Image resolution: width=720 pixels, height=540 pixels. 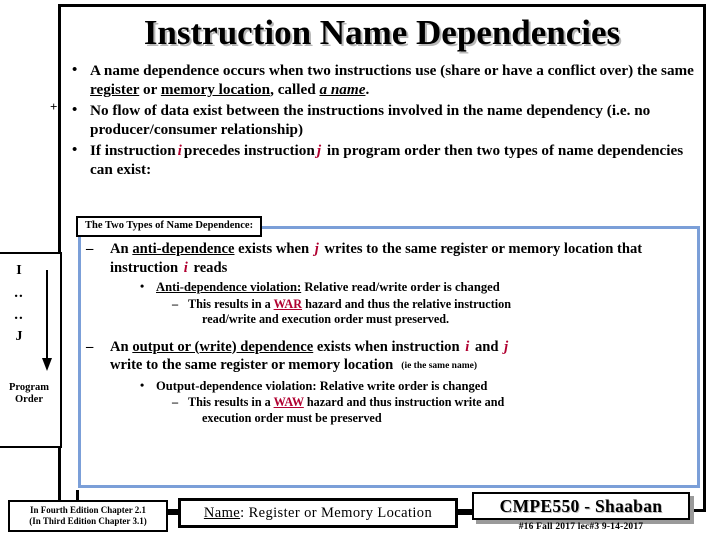 I want to click on out-dep-note: (ie the same name), so click(x=439, y=366).